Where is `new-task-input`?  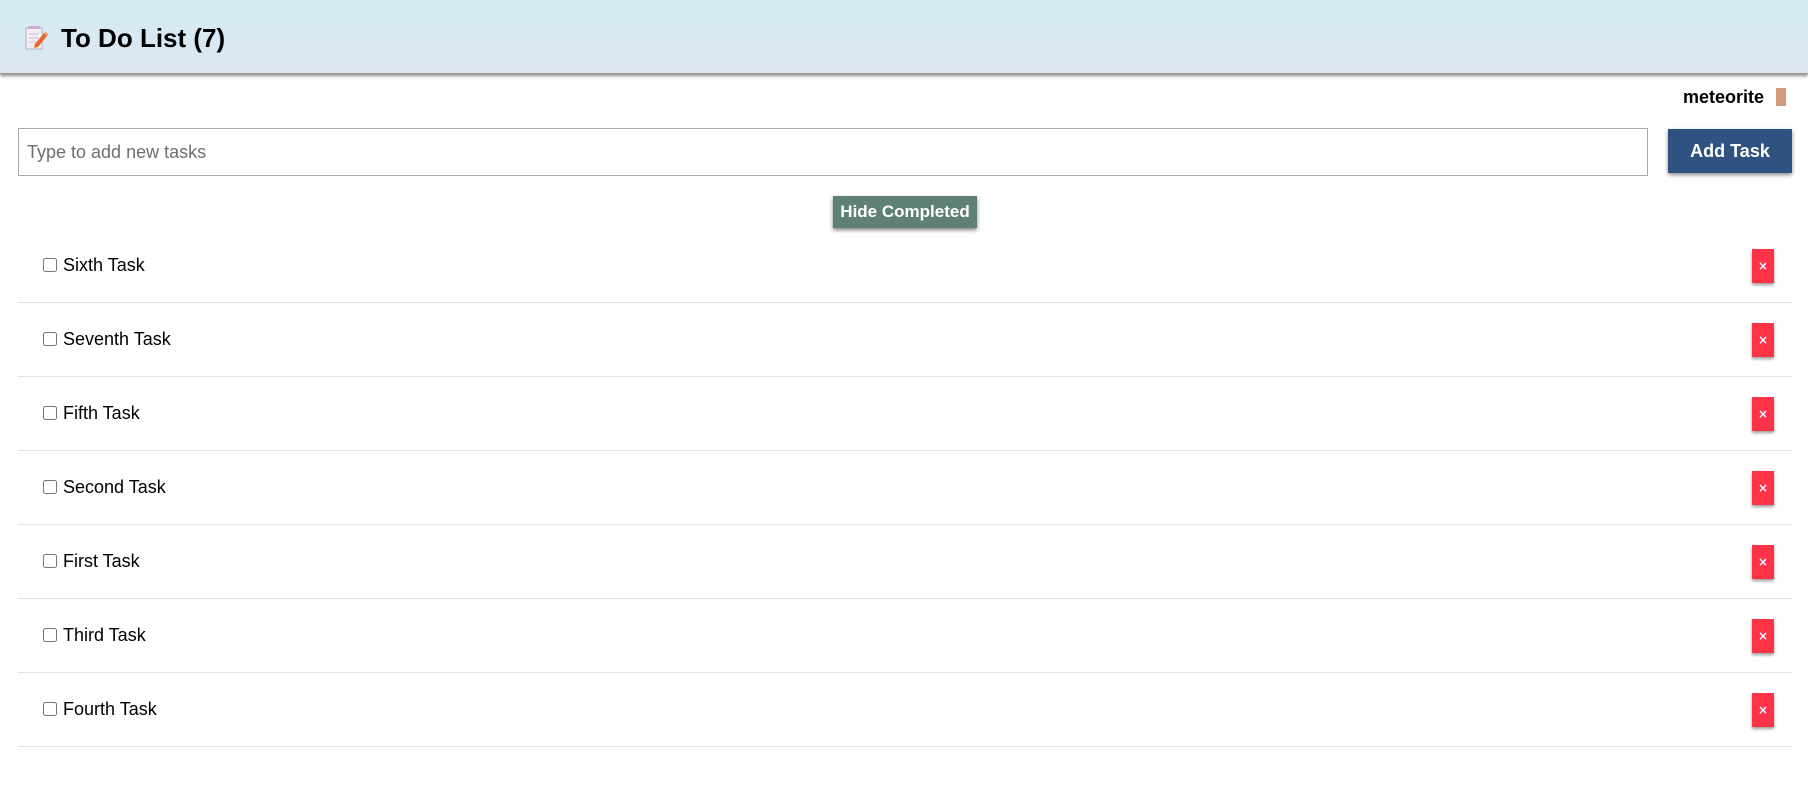 new-task-input is located at coordinates (833, 152).